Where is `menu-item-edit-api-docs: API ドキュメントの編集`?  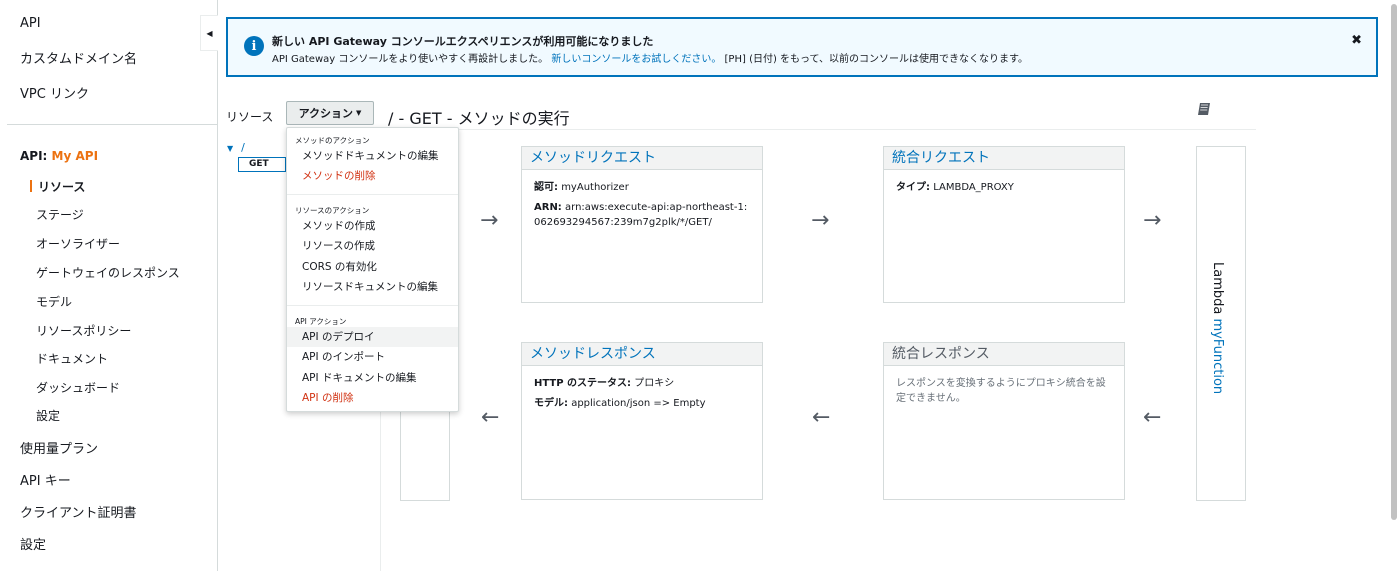 menu-item-edit-api-docs: API ドキュメントの編集 is located at coordinates (372, 378).